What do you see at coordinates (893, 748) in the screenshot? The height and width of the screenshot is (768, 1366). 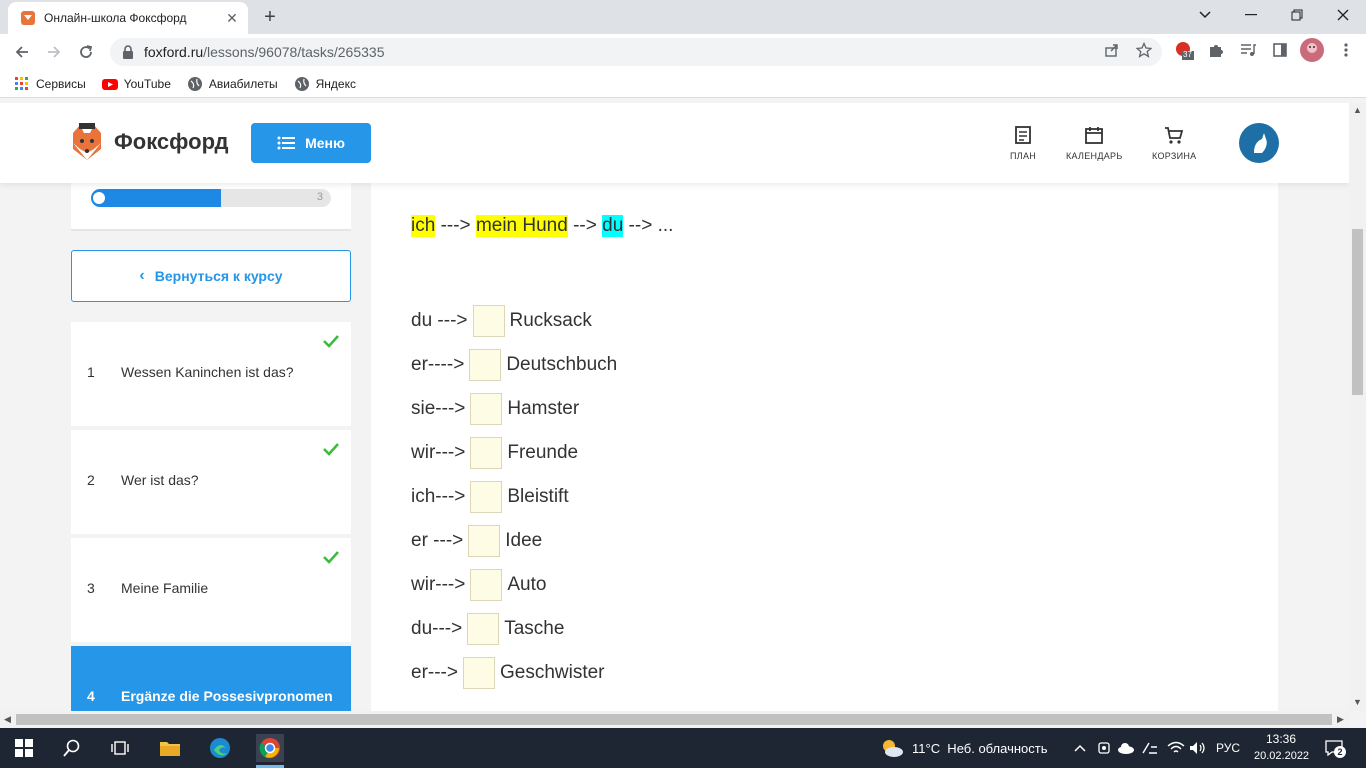 I see `weather-cloud-sun-icon` at bounding box center [893, 748].